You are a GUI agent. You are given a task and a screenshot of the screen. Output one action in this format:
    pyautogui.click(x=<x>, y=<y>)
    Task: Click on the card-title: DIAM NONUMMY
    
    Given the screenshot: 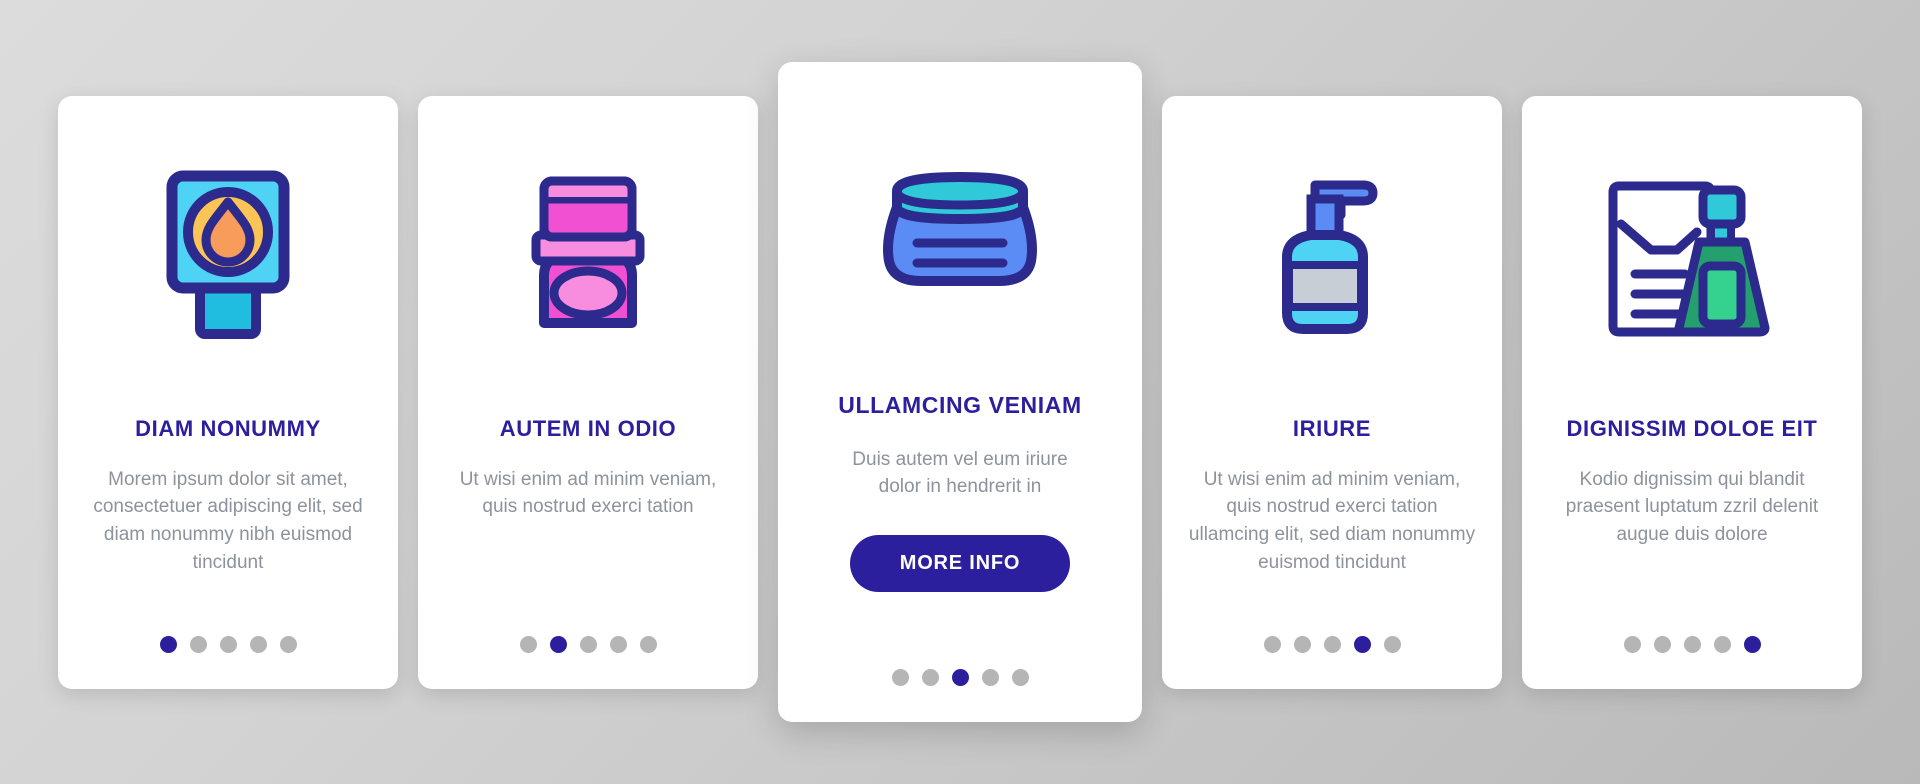 What is the action you would take?
    pyautogui.click(x=228, y=428)
    